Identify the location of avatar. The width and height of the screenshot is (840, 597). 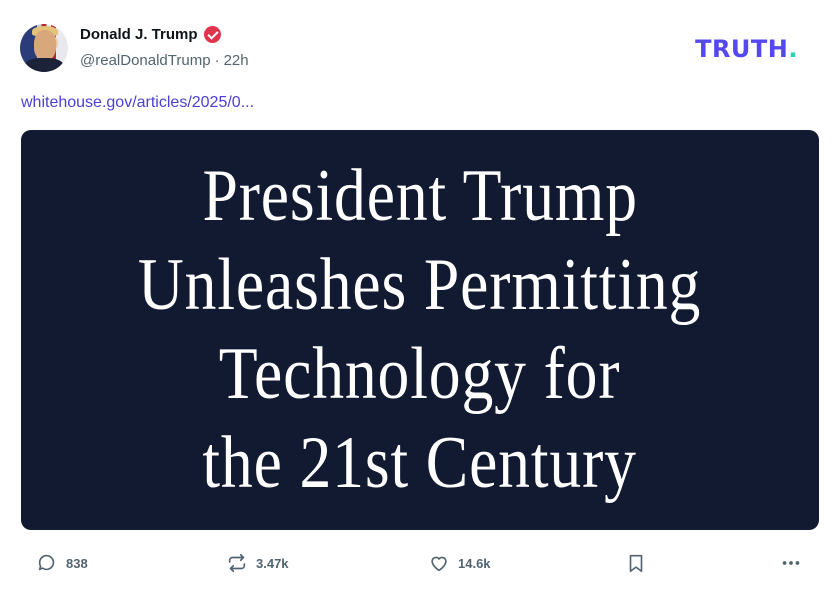
(44, 48).